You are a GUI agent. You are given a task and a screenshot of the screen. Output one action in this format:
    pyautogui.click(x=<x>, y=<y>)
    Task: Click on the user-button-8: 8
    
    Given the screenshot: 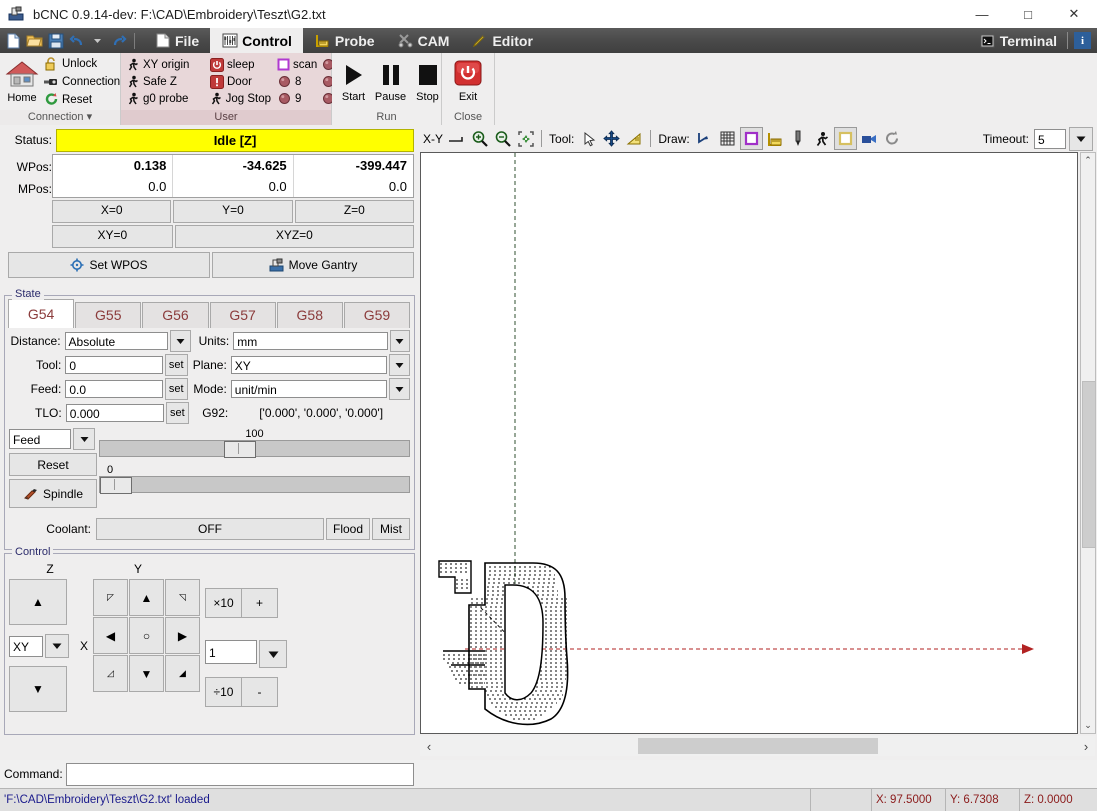 What is the action you would take?
    pyautogui.click(x=296, y=81)
    